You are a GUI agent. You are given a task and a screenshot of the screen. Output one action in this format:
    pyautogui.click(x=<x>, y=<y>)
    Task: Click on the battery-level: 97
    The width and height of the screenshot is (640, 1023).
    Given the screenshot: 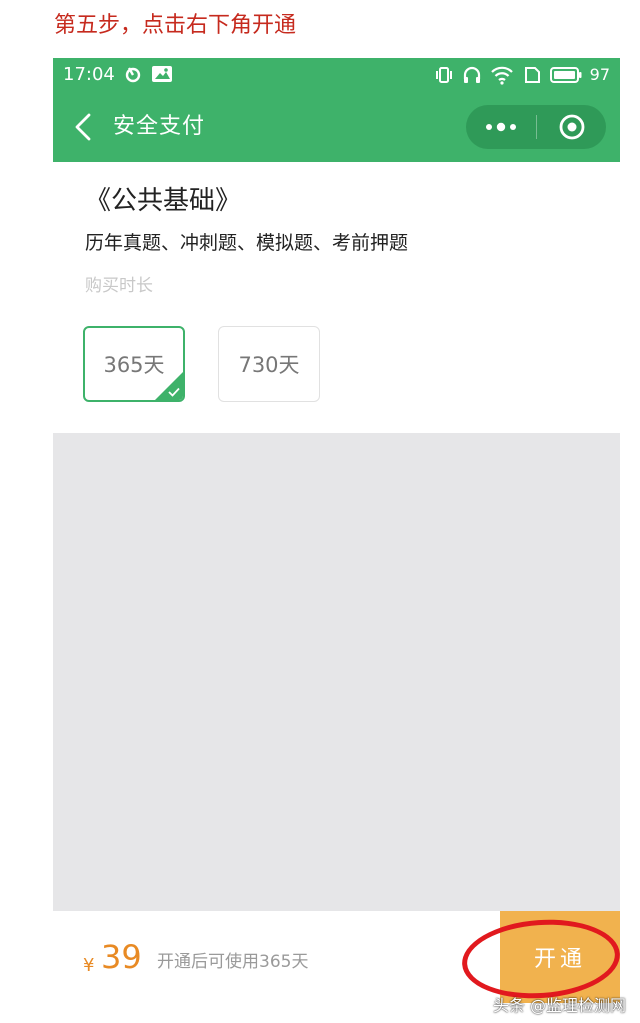 What is the action you would take?
    pyautogui.click(x=599, y=74)
    